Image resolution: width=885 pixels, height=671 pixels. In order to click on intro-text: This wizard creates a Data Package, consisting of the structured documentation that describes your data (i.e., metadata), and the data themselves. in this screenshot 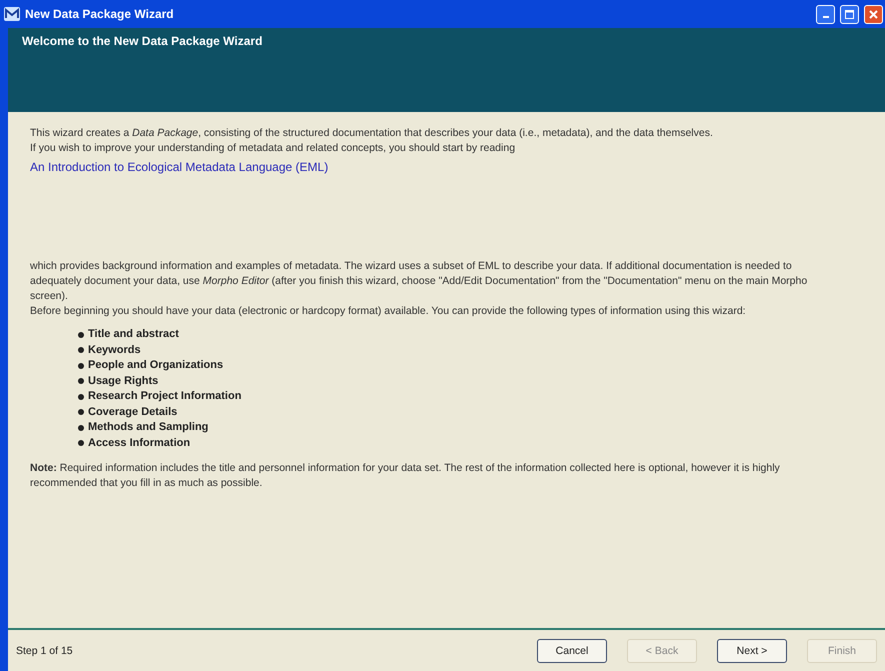, I will do `click(372, 133)`.